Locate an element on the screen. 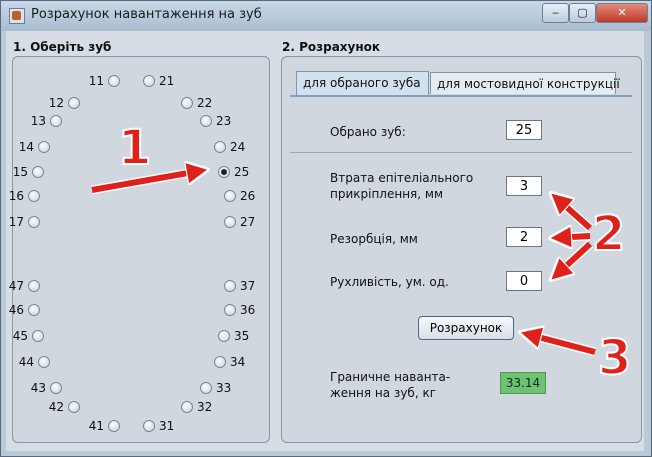 The height and width of the screenshot is (457, 652). tab-bridge: для мостовидної конструкції is located at coordinates (525, 83).